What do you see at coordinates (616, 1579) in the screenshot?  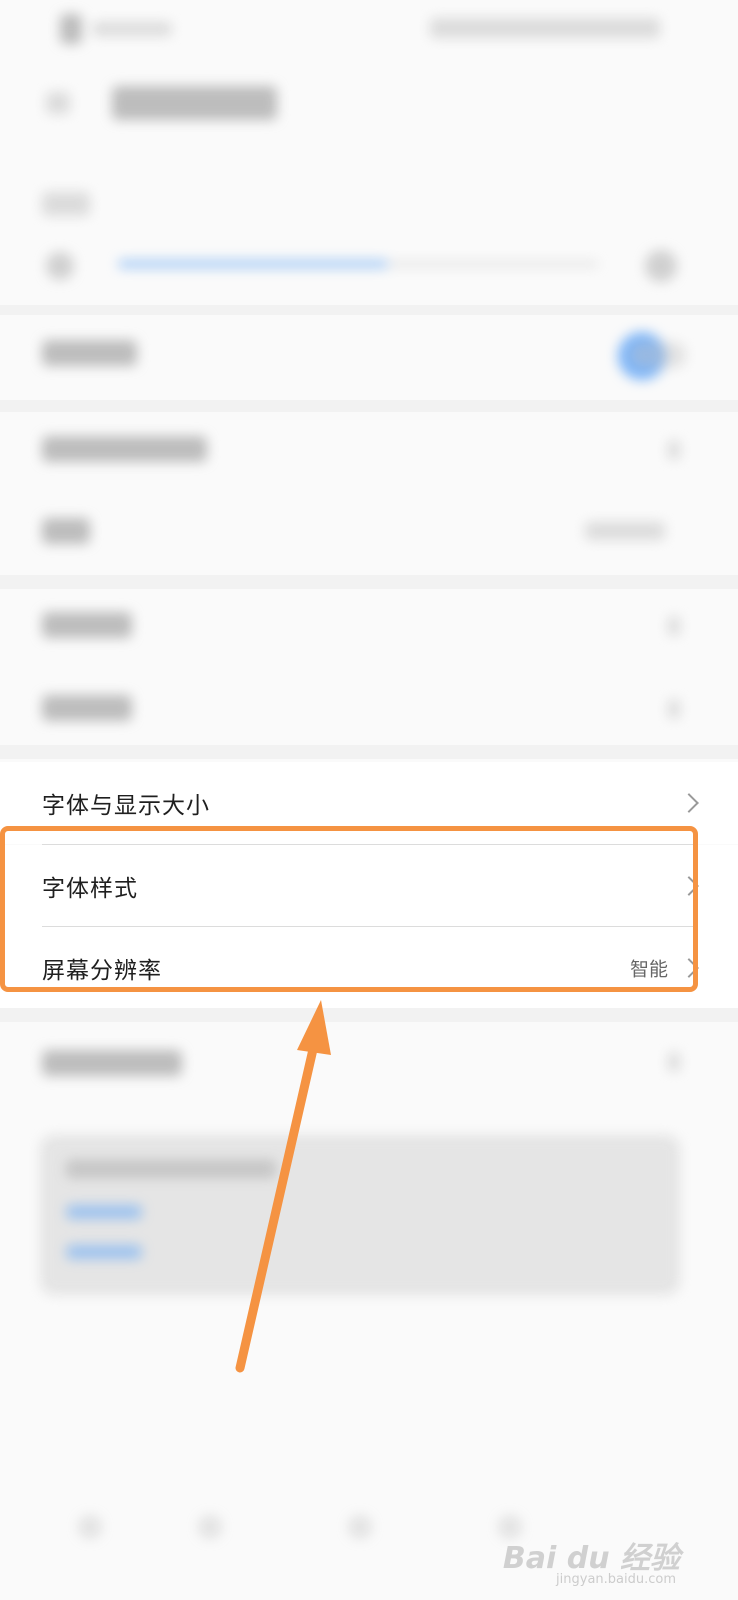 I see `watermark-url: jingyan.baidu.com` at bounding box center [616, 1579].